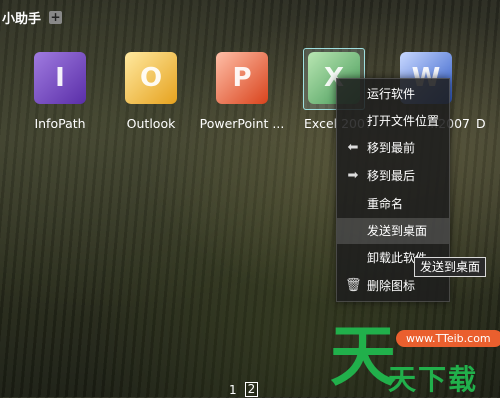 Image resolution: width=500 pixels, height=398 pixels. Describe the element at coordinates (353, 175) in the screenshot. I see `arrow-right-icon: ➡` at that location.